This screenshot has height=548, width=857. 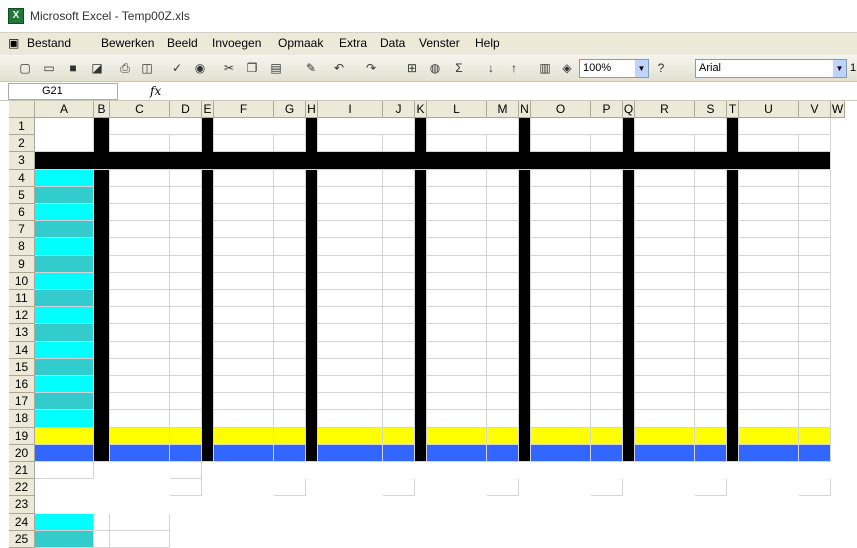 I want to click on sort-ascending-icon: ↓, so click(x=491, y=68).